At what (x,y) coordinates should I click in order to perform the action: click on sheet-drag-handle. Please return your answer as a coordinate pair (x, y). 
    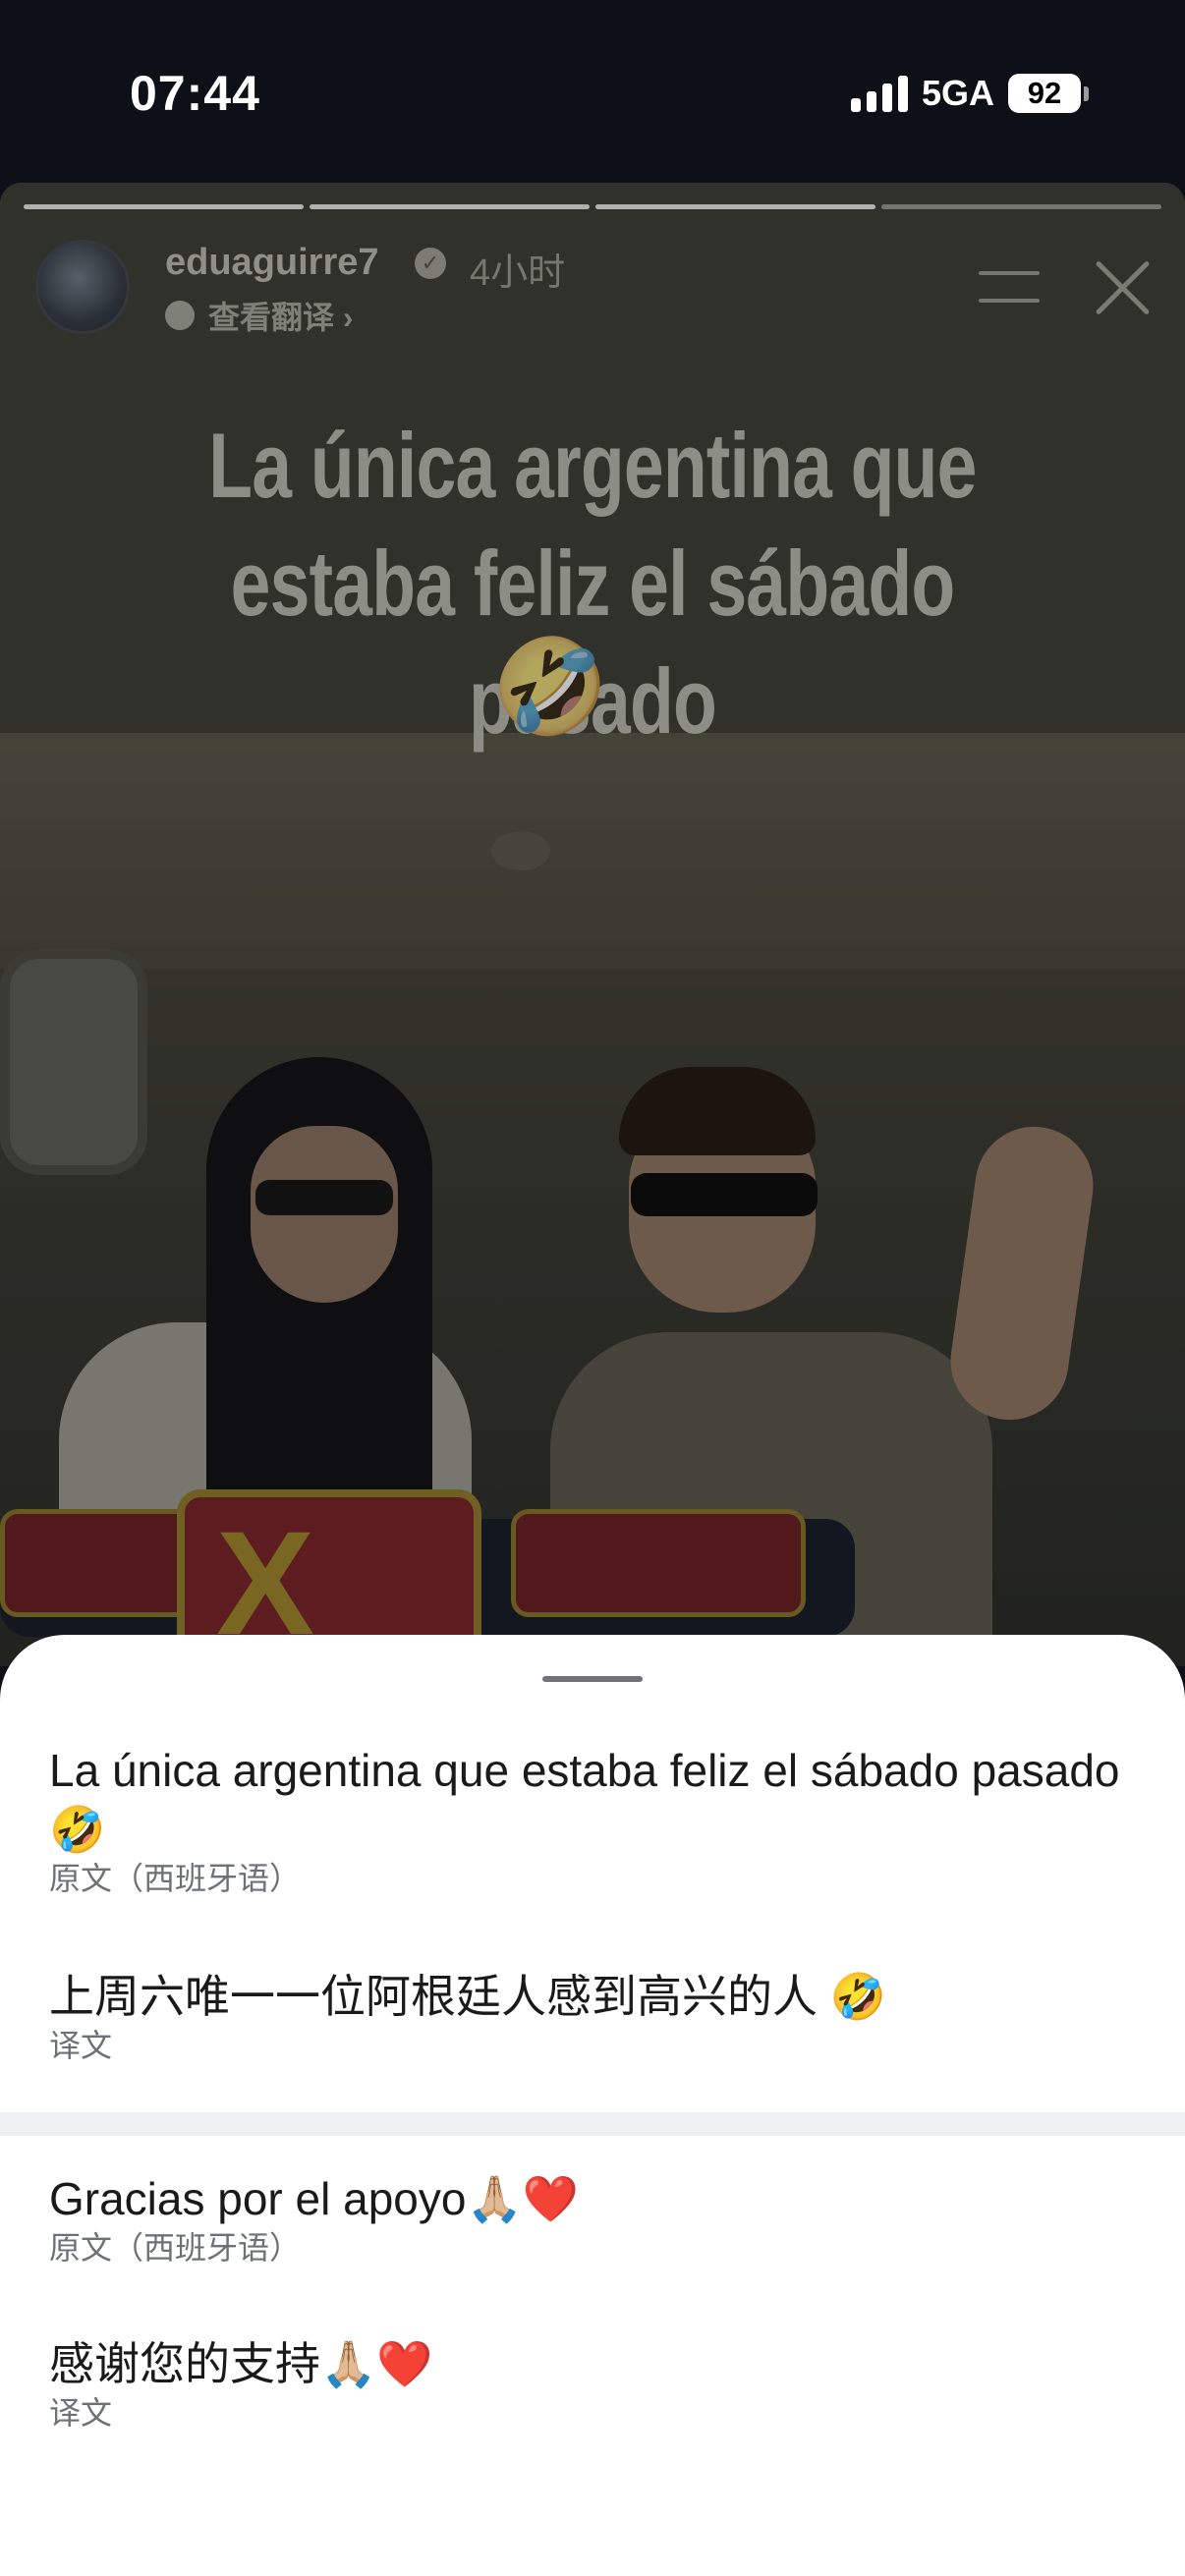
    Looking at the image, I should click on (592, 1679).